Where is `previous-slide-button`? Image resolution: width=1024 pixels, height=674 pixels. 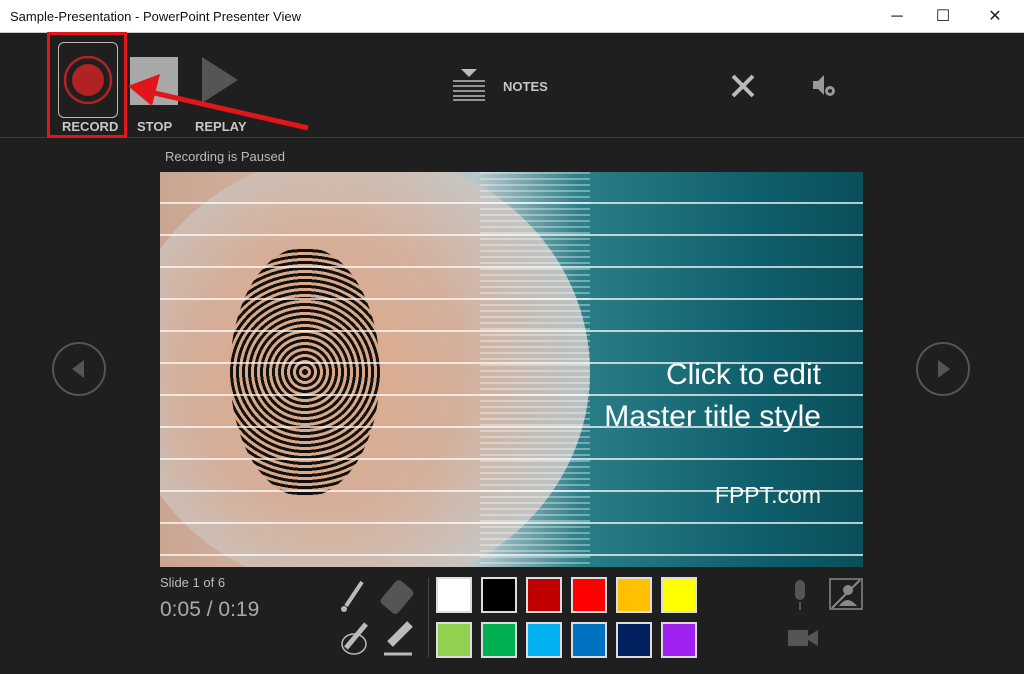
previous-slide-button is located at coordinates (79, 369).